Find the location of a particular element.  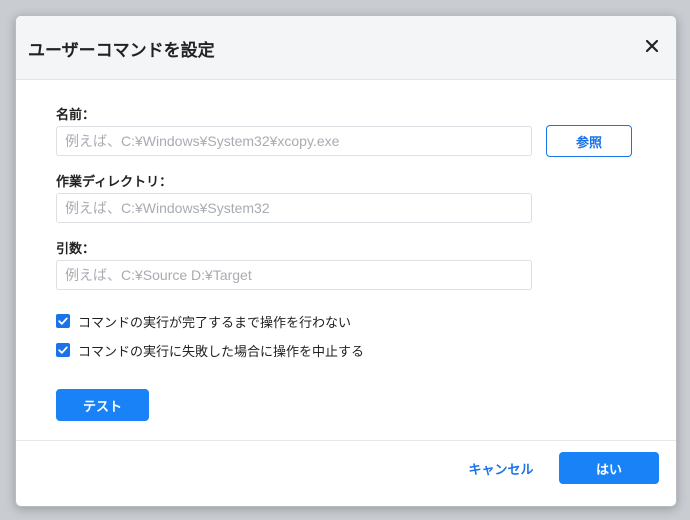

ok-button: はい is located at coordinates (609, 468).